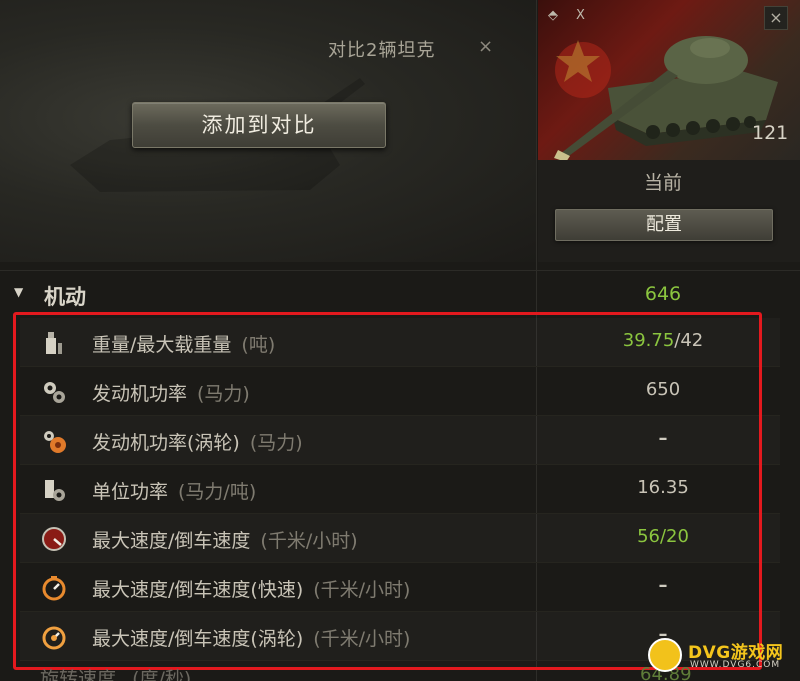  What do you see at coordinates (162, 674) in the screenshot?
I see `stat-unit: (度/秒)` at bounding box center [162, 674].